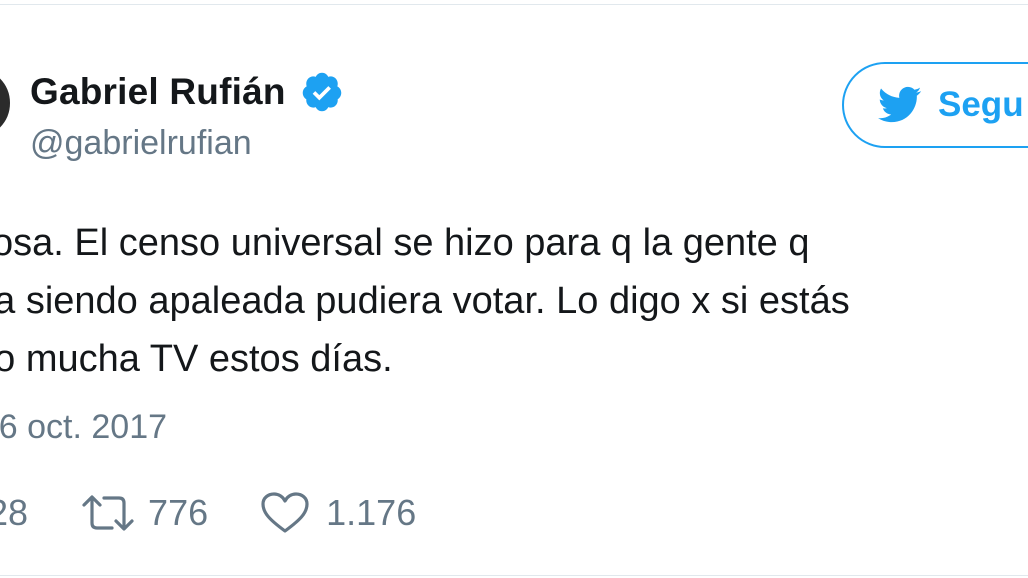  Describe the element at coordinates (196, 359) in the screenshot. I see `tweet-text-line: do mucha TV estos días.` at that location.